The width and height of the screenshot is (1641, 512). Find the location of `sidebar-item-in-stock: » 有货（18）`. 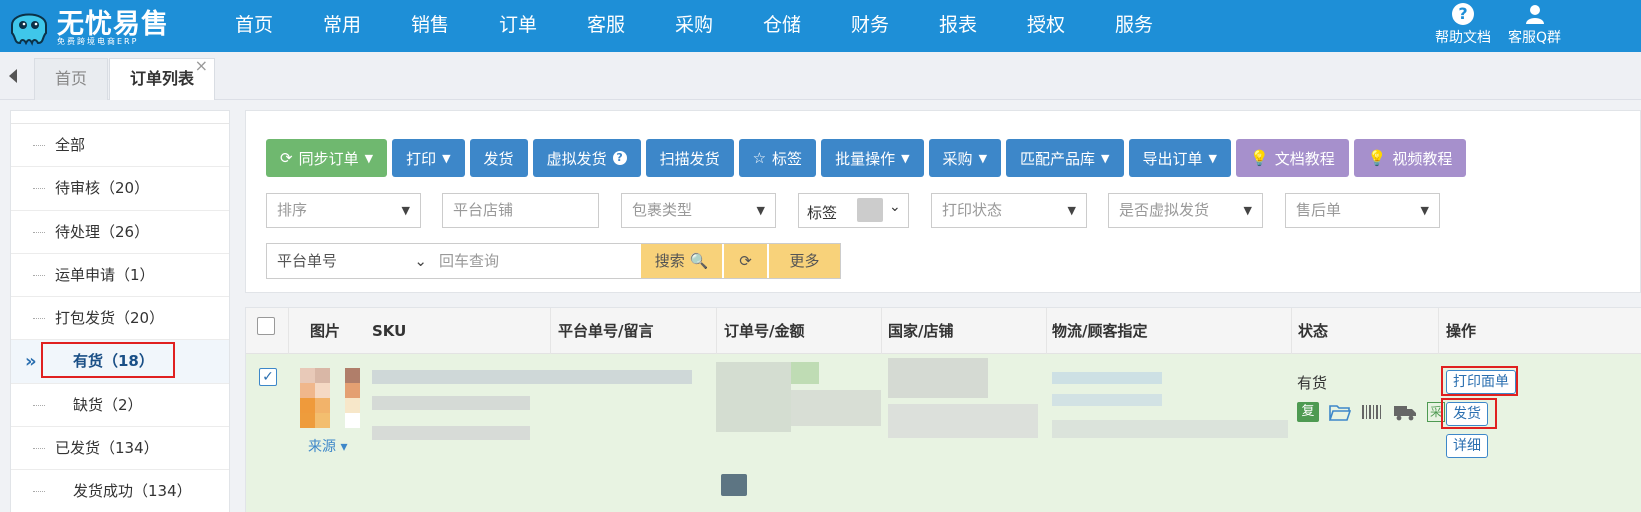

sidebar-item-in-stock: » 有货（18） is located at coordinates (120, 362).